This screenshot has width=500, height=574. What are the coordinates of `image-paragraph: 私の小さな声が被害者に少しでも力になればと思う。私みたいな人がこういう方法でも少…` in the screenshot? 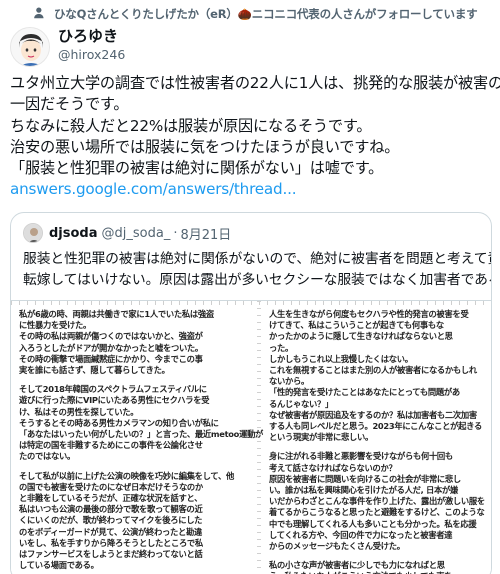 It's located at (379, 567).